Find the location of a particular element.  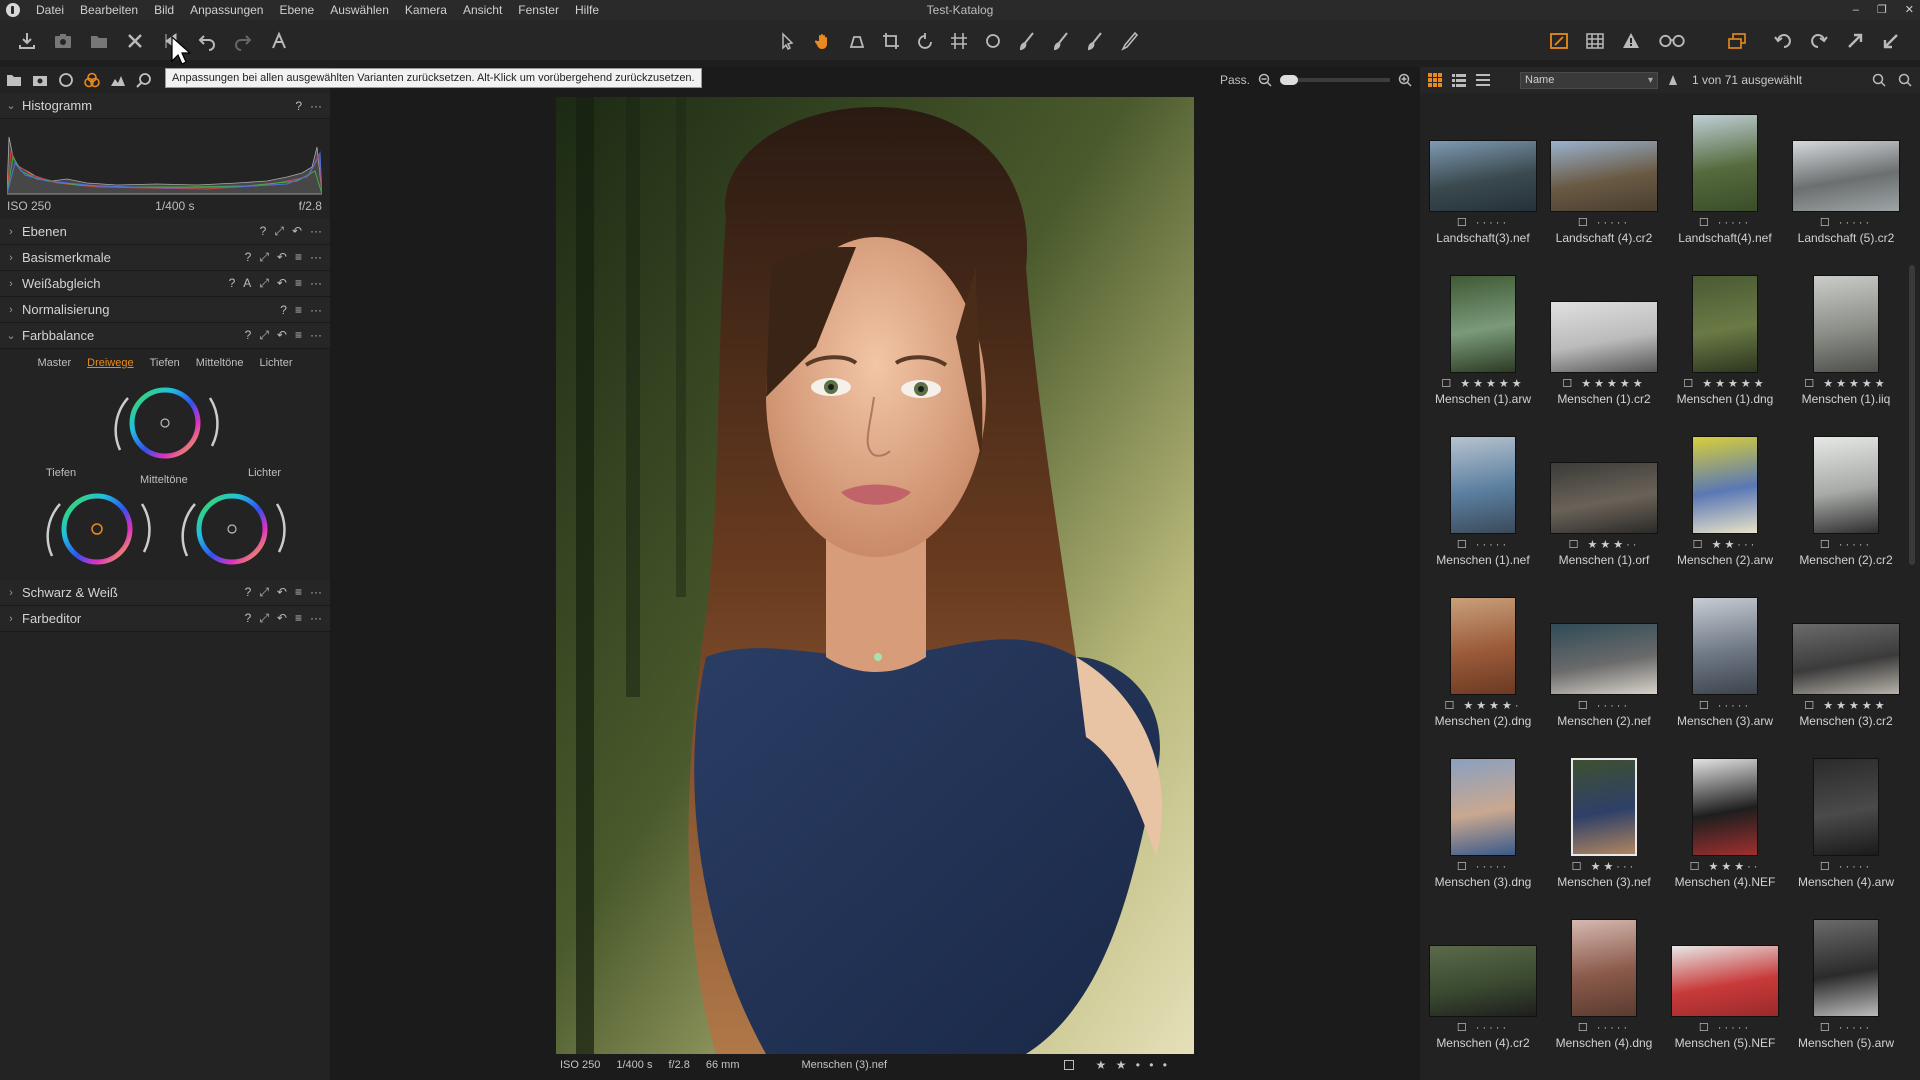

filmstrip-view-icon is located at coordinates (1483, 80).